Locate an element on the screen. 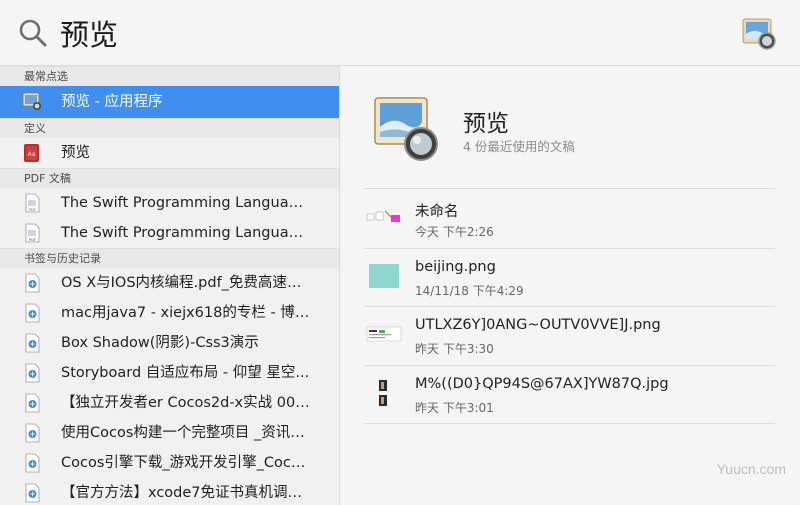 This screenshot has width=800, height=505. document-date: 今天 下午2:26 is located at coordinates (454, 231).